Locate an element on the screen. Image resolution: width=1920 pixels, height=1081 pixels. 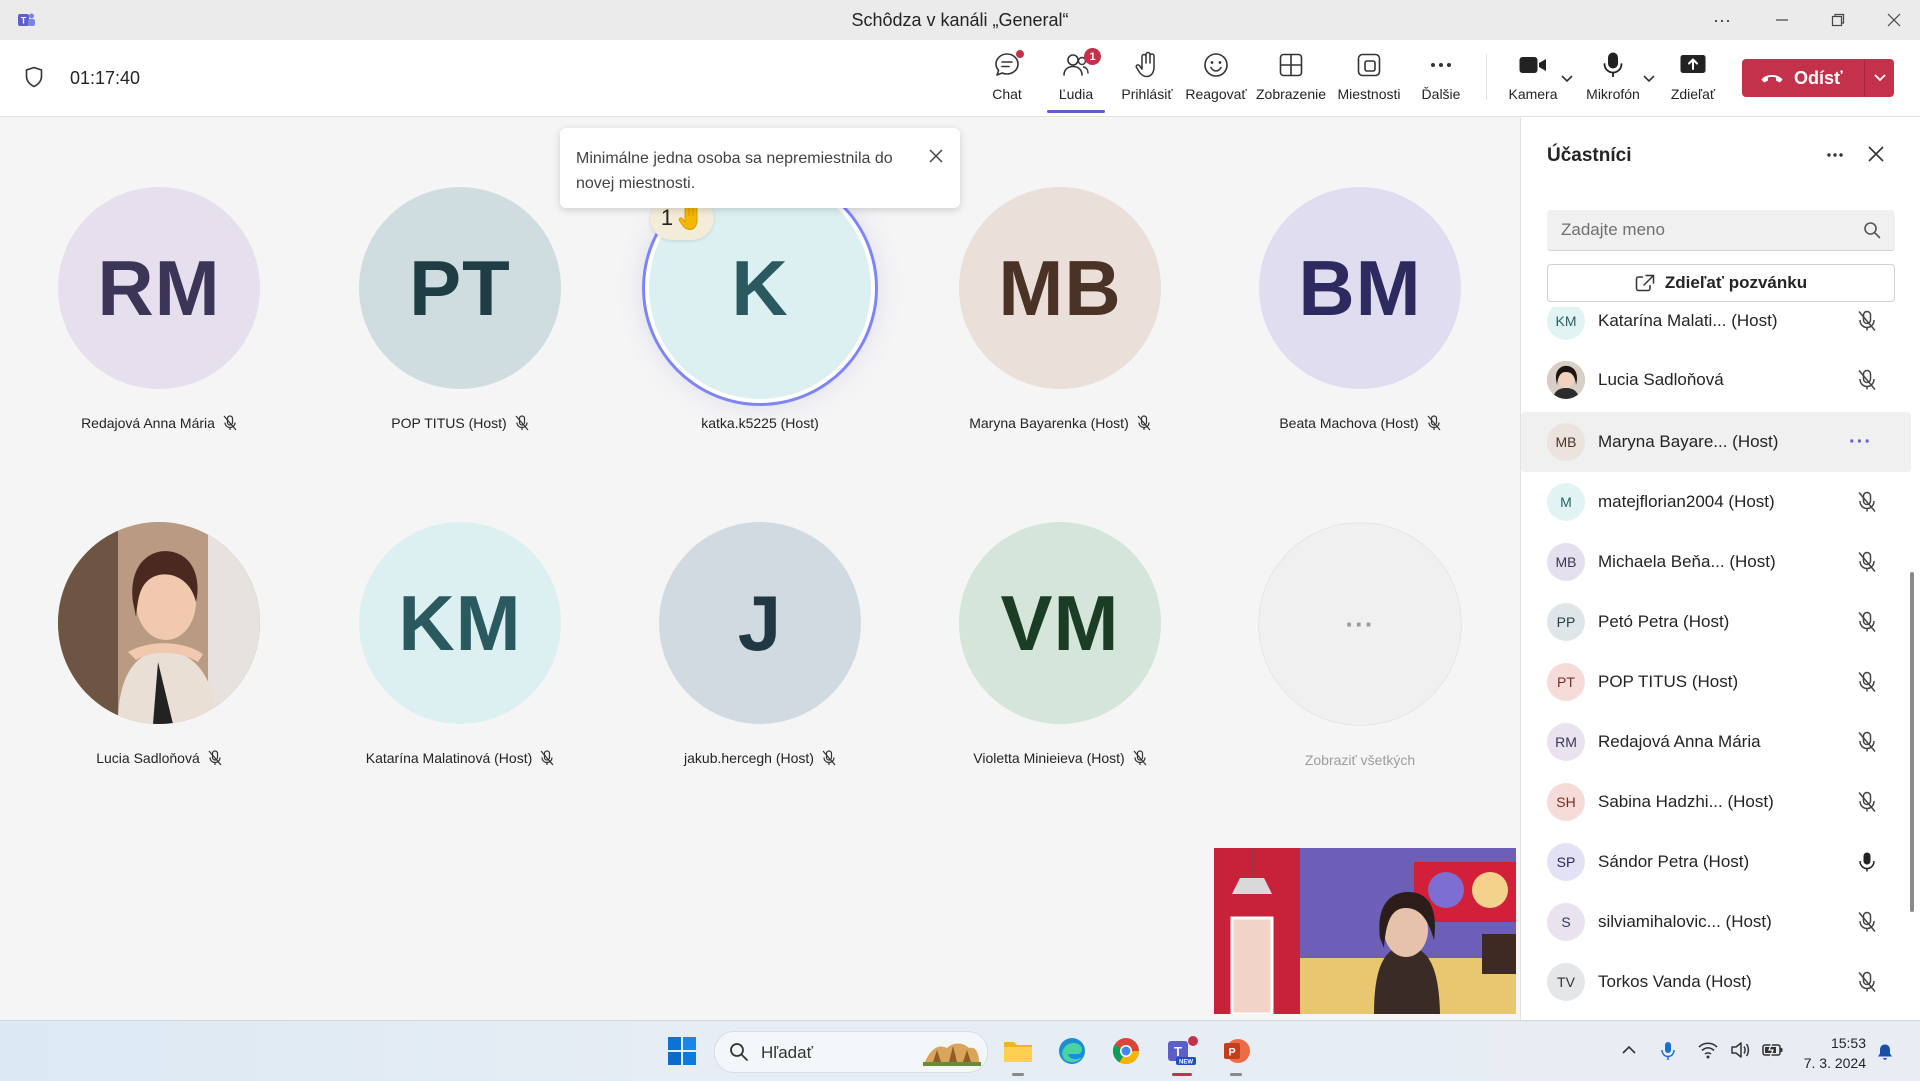
avatar: MB is located at coordinates (1566, 442).